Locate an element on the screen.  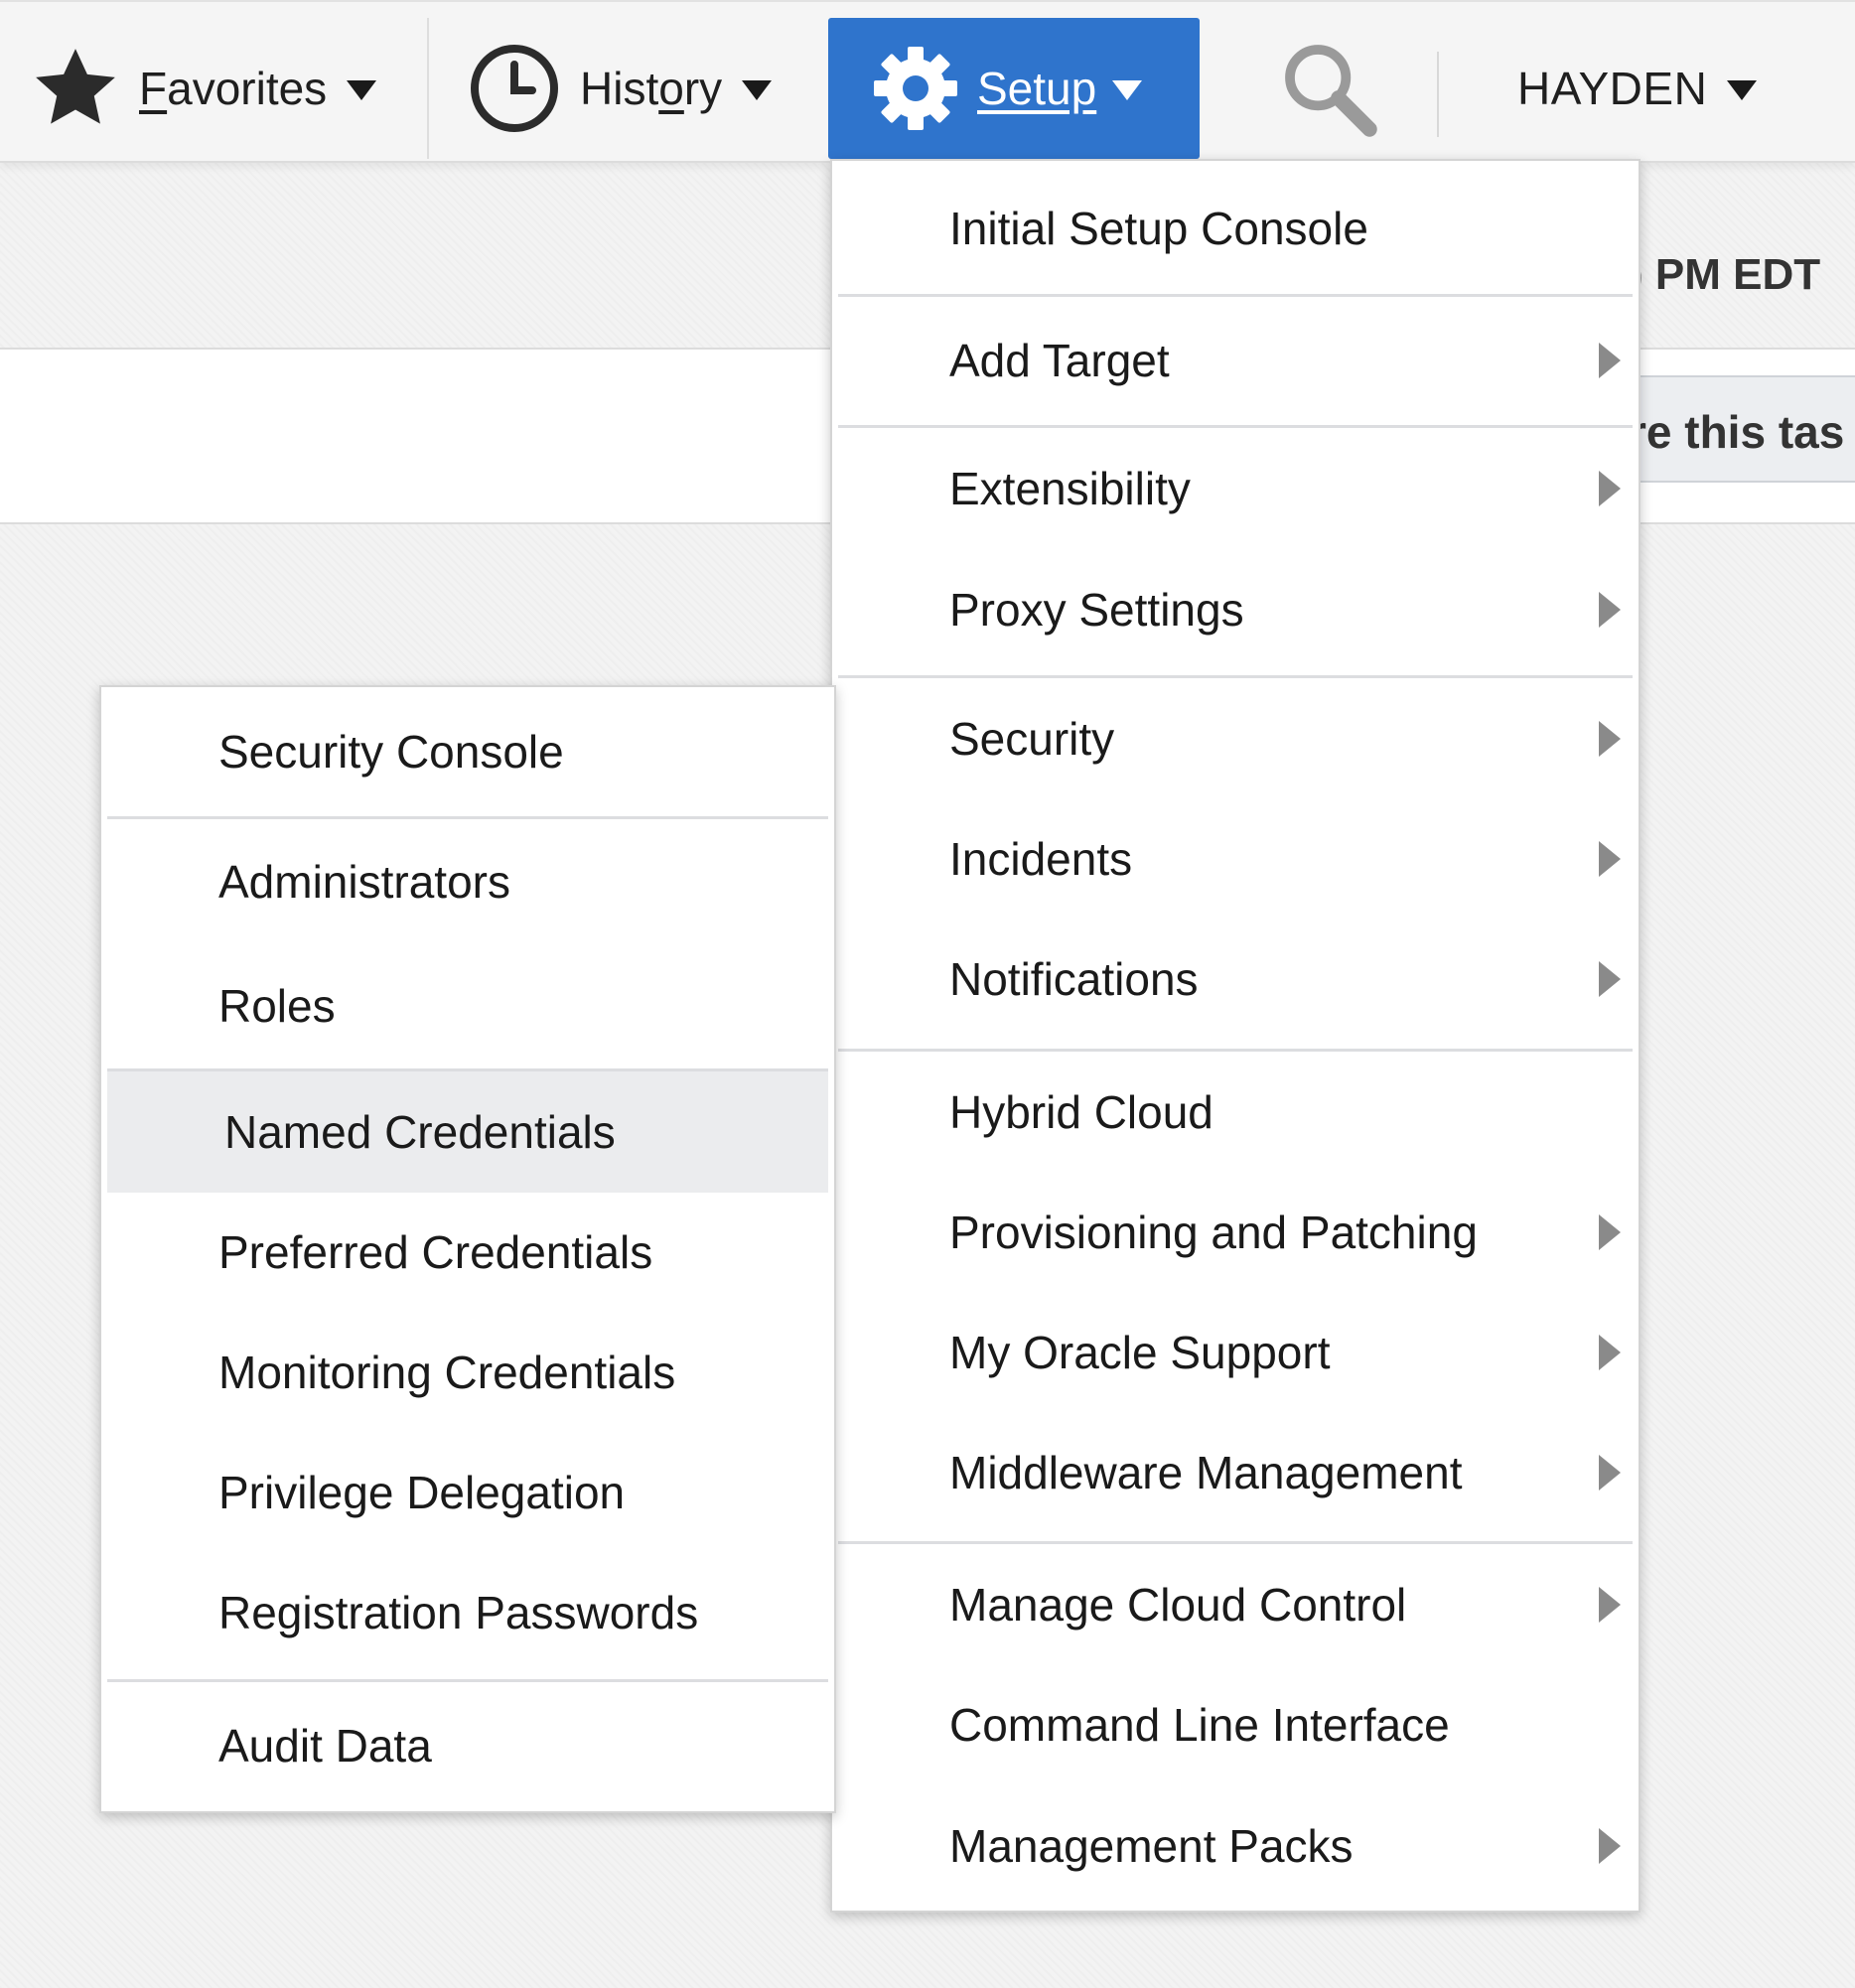
menu-item-preferred-credentials: Preferred Credentials is located at coordinates (467, 1252).